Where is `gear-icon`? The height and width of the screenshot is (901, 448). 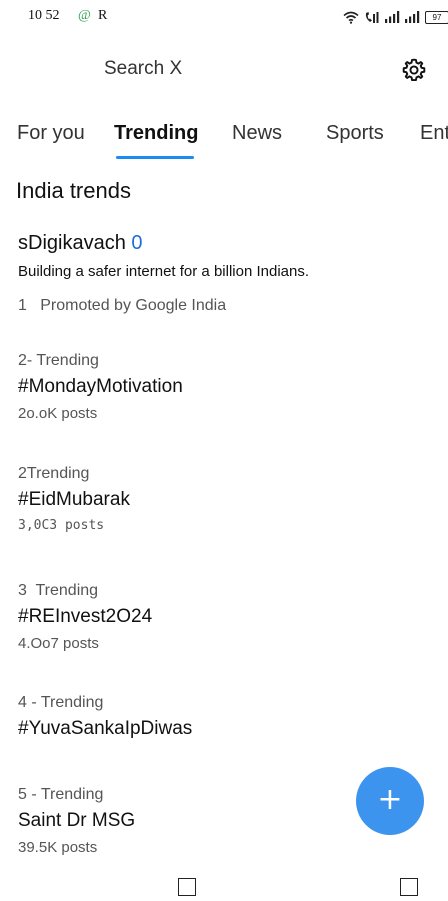 gear-icon is located at coordinates (414, 70).